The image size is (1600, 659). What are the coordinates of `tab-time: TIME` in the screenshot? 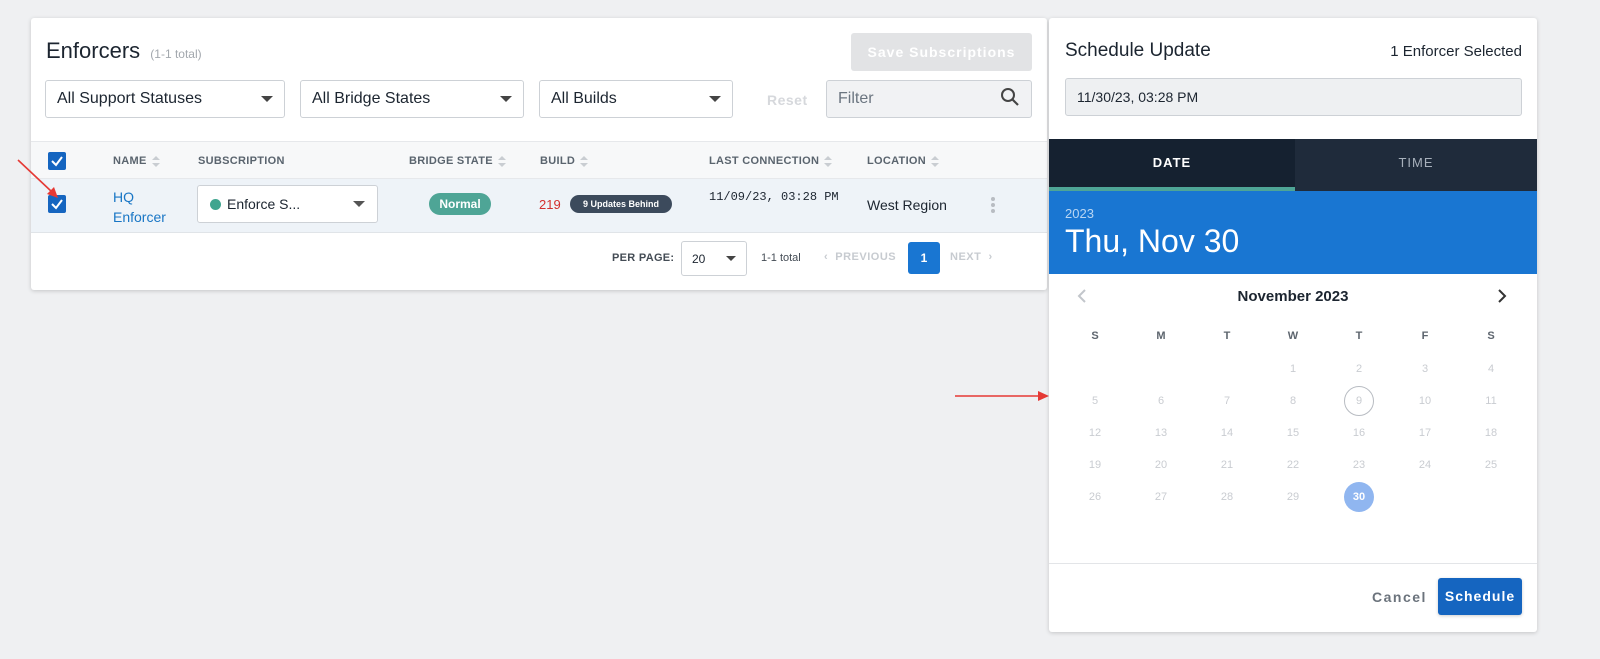 It's located at (1416, 165).